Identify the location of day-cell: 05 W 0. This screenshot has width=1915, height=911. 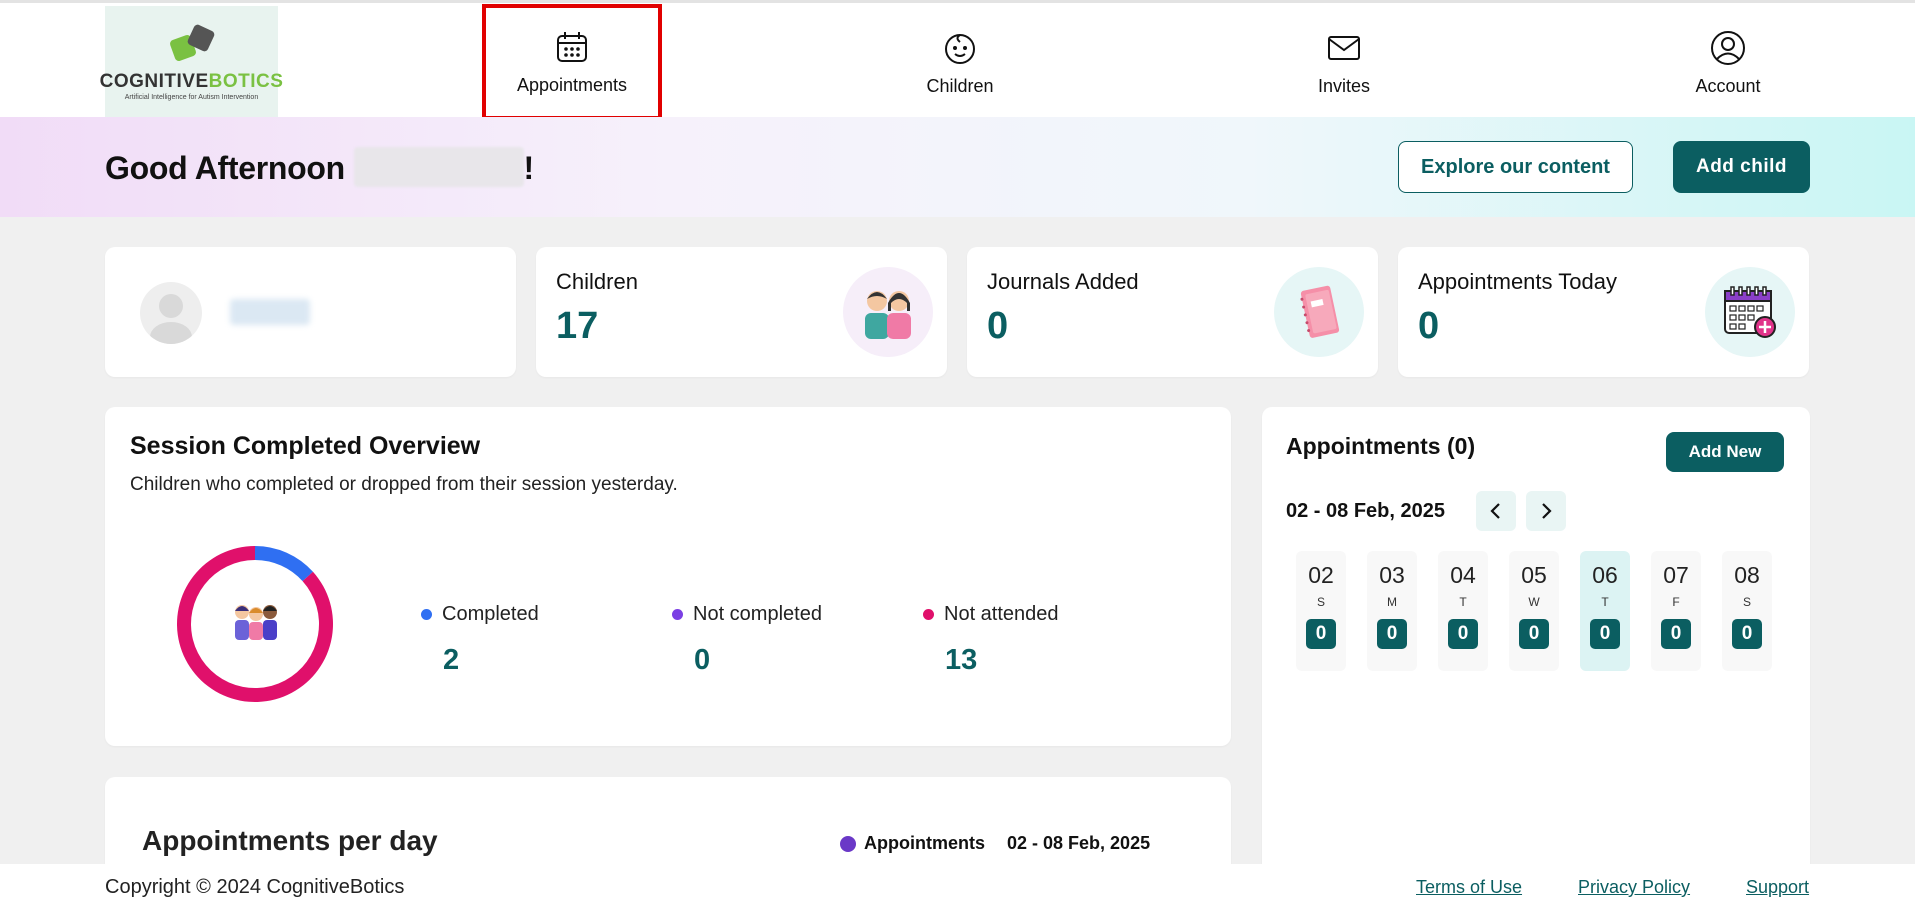
(1534, 611).